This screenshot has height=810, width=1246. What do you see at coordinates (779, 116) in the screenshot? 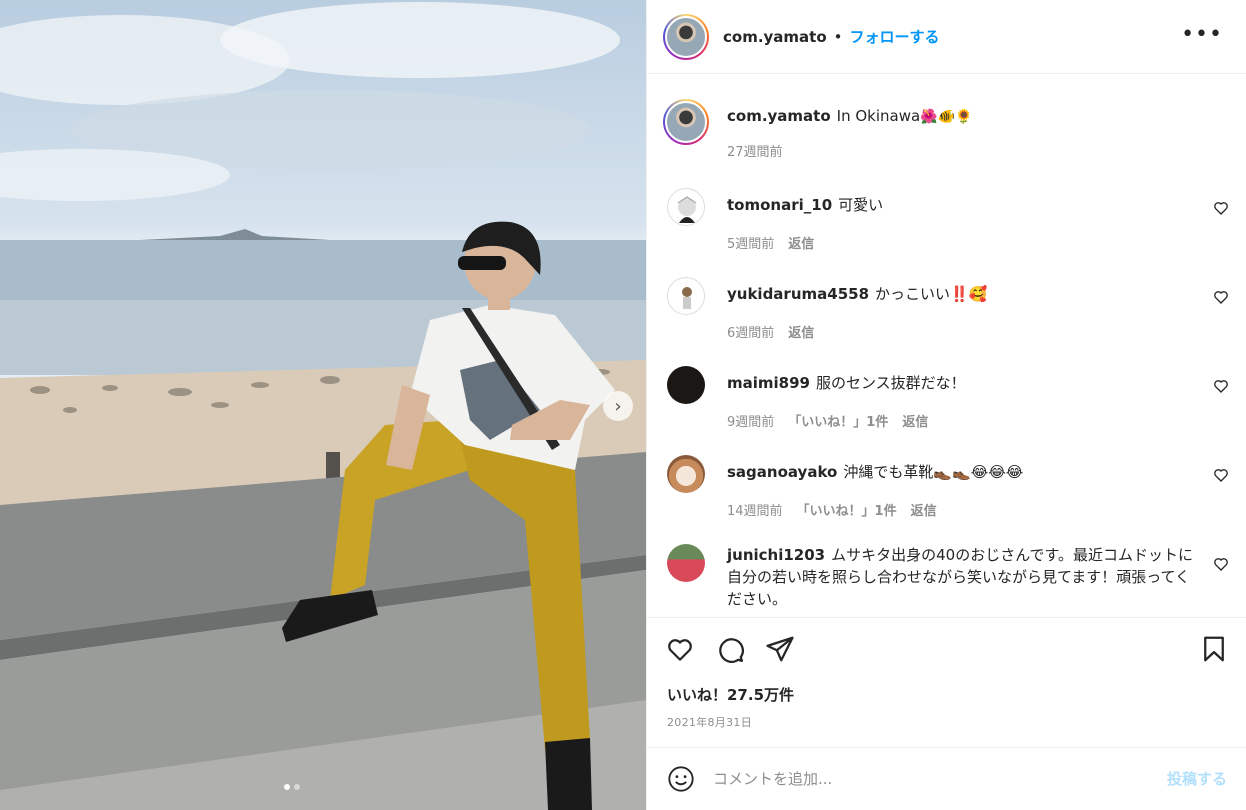
I see `caption-username: com.yamato` at bounding box center [779, 116].